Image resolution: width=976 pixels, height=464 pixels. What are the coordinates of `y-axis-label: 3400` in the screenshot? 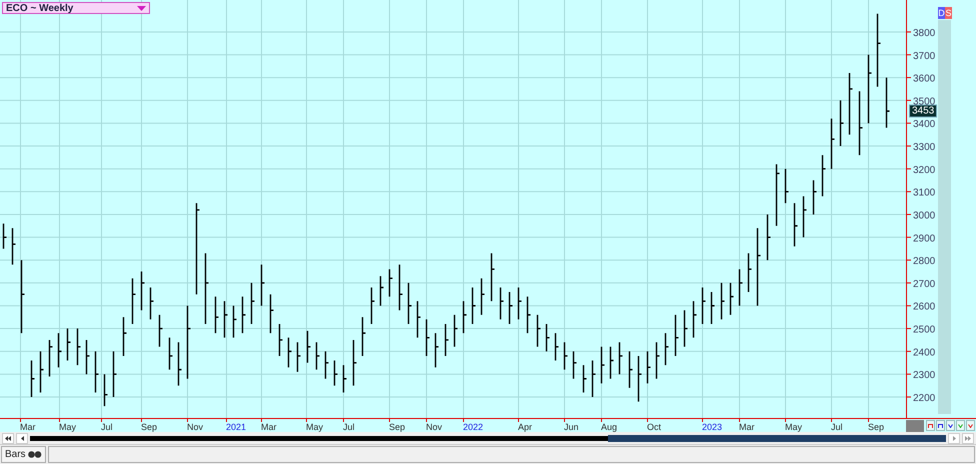 It's located at (924, 124).